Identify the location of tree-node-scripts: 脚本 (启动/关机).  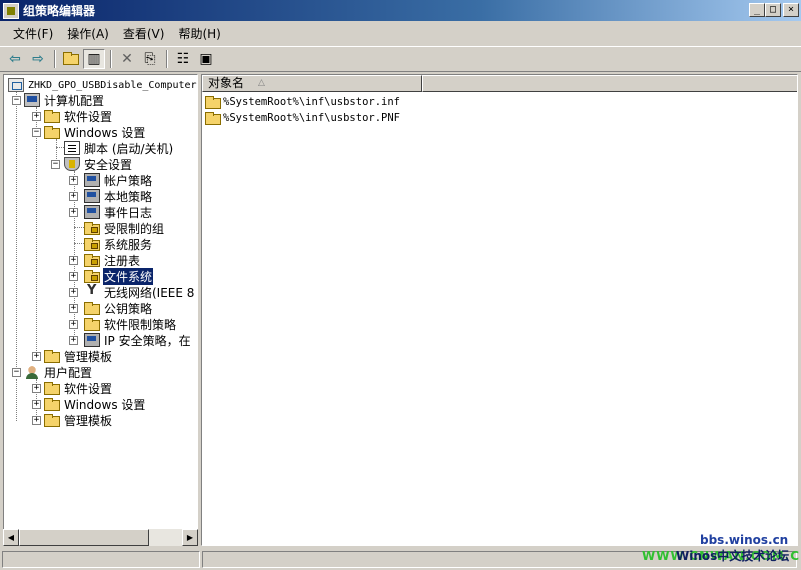
(119, 148).